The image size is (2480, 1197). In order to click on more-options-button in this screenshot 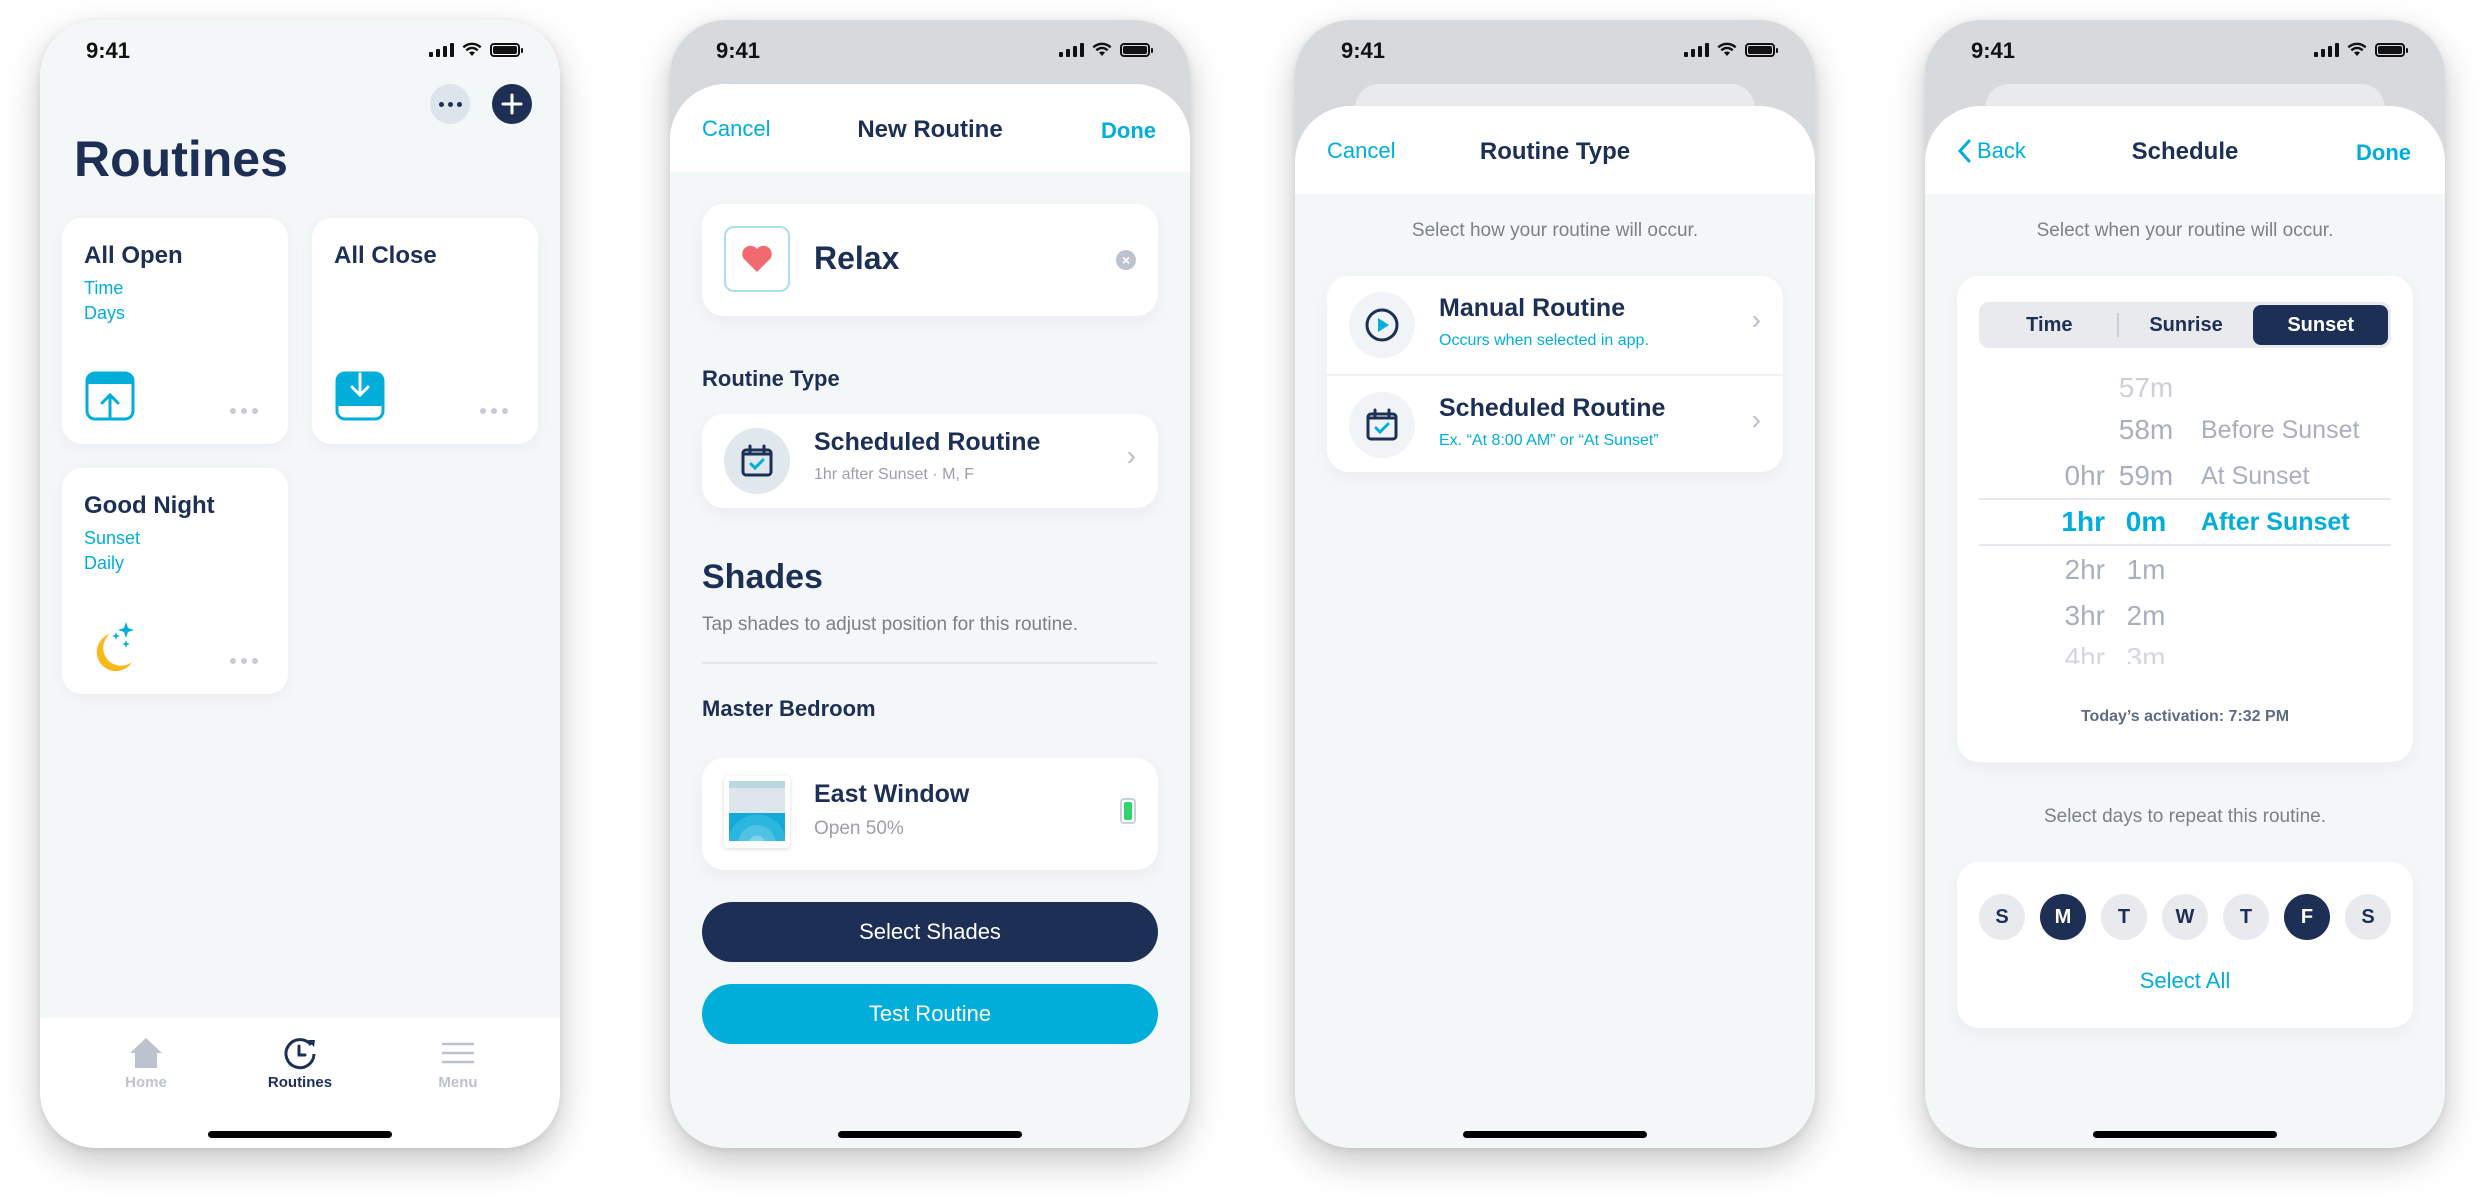, I will do `click(450, 104)`.